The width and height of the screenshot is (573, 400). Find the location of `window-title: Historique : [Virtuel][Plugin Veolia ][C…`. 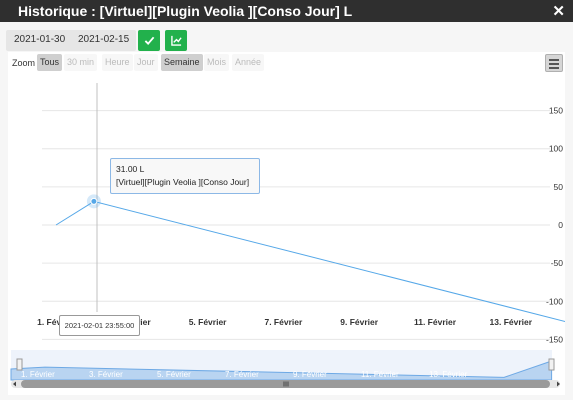

window-title: Historique : [Virtuel][Plugin Veolia ][C… is located at coordinates (185, 11).